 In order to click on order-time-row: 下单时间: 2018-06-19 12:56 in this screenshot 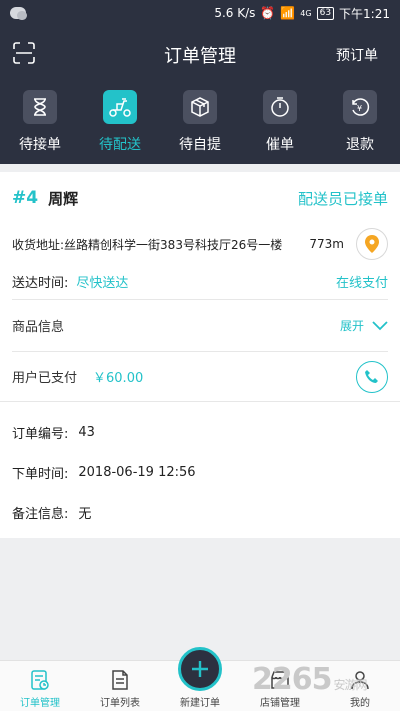, I will do `click(200, 472)`.